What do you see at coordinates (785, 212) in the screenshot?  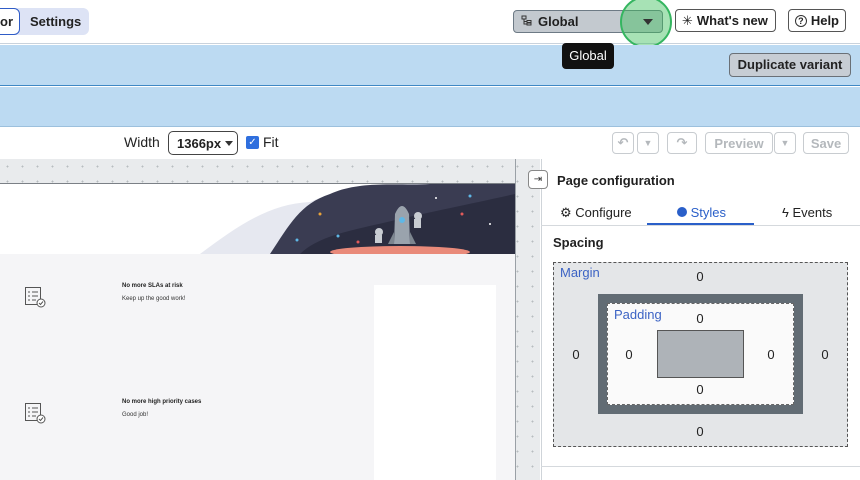 I see `bolt-icon: ϟ` at bounding box center [785, 212].